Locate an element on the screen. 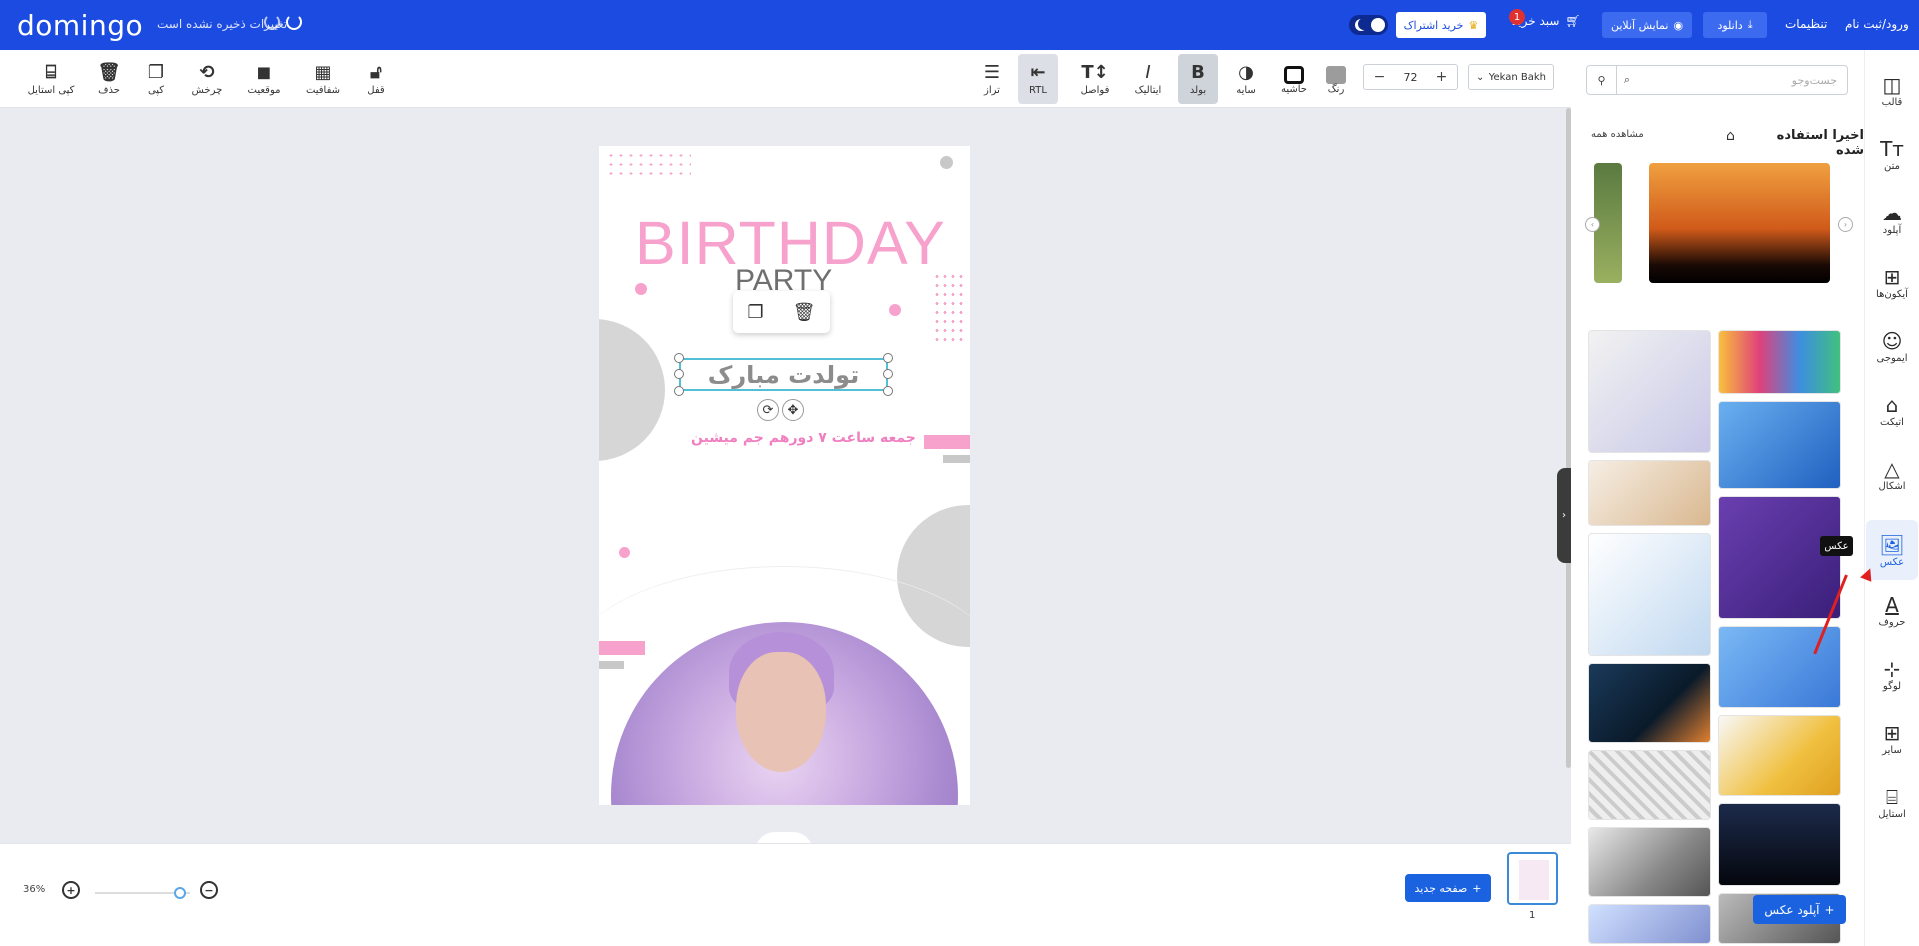  download-button: ⤓ دانلود is located at coordinates (1735, 25).